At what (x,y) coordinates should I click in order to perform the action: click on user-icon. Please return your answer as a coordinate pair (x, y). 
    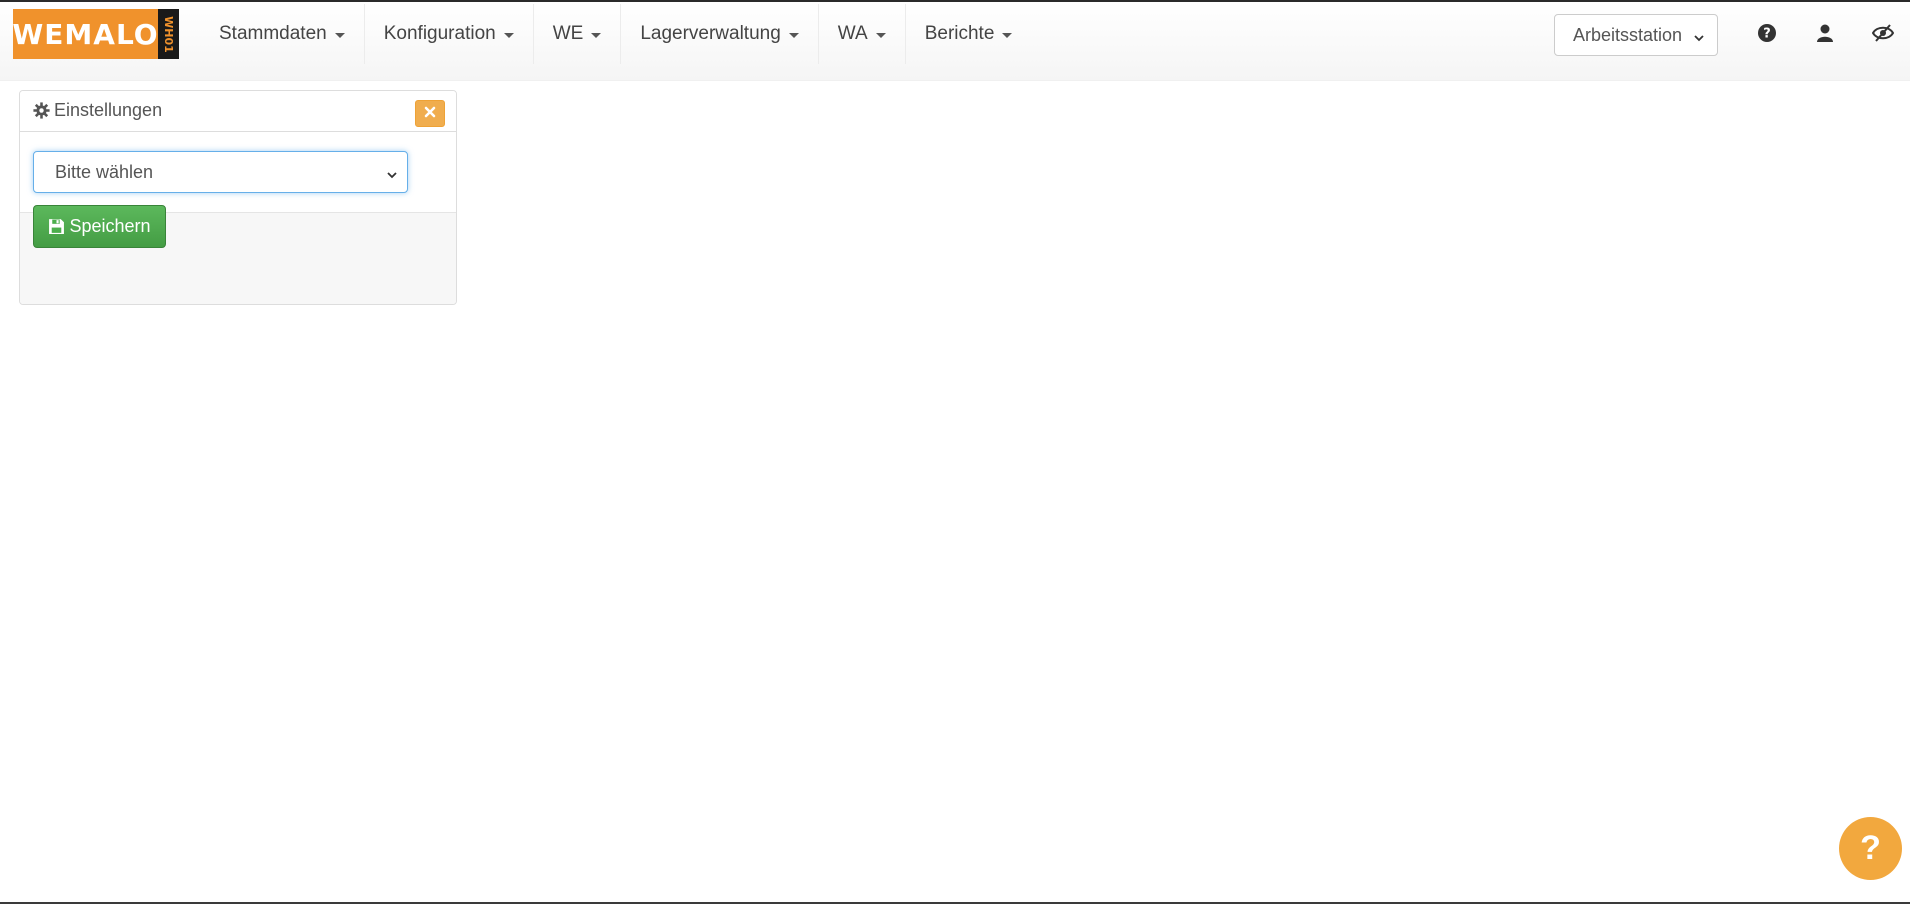
    Looking at the image, I should click on (1825, 35).